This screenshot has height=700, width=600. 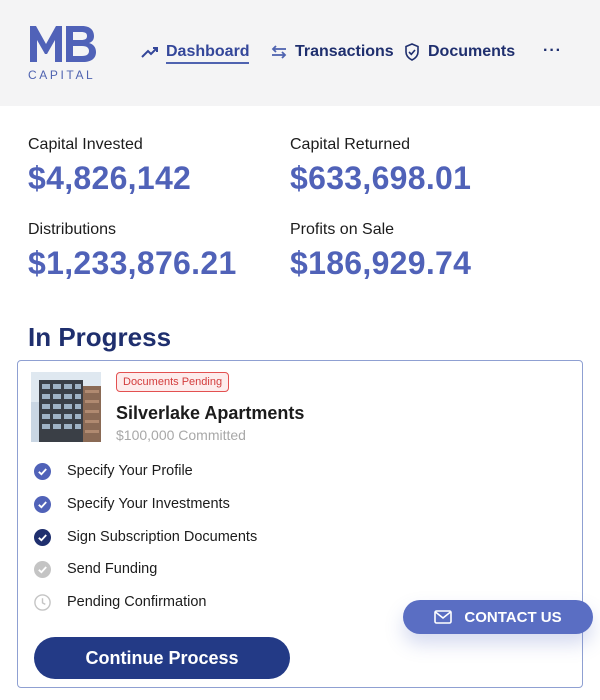 I want to click on step-pending-confirmation: Pending Confirmation, so click(x=120, y=602).